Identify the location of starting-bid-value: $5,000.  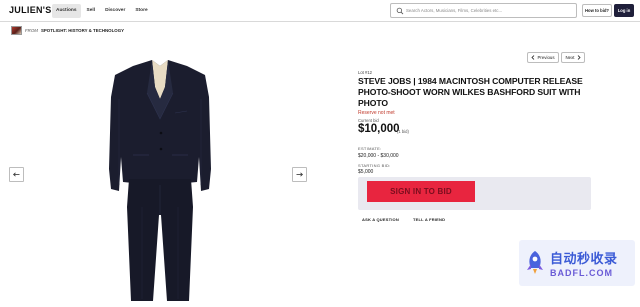
(366, 172).